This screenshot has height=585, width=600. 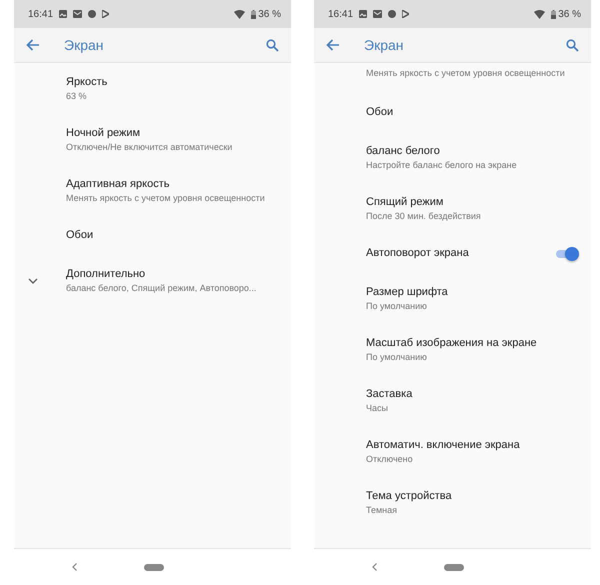 What do you see at coordinates (472, 496) in the screenshot?
I see `setting-title: Тема устройства` at bounding box center [472, 496].